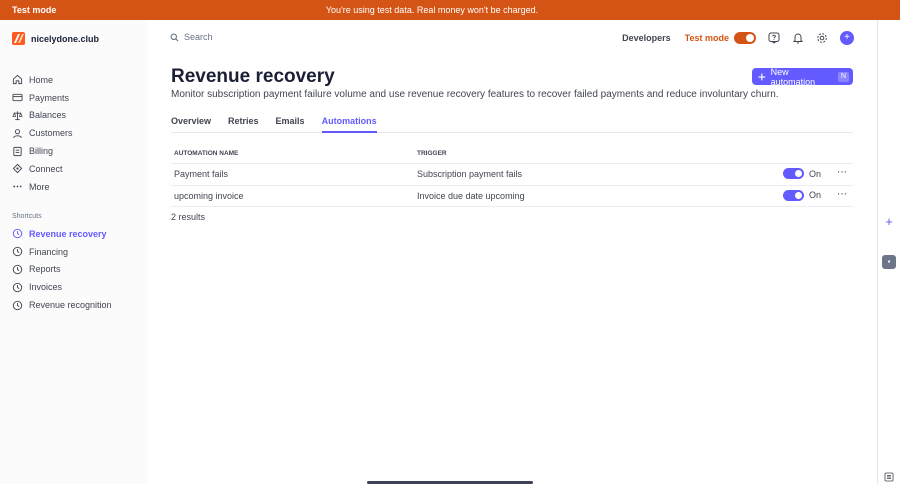  Describe the element at coordinates (17, 80) in the screenshot. I see `home-icon` at that location.